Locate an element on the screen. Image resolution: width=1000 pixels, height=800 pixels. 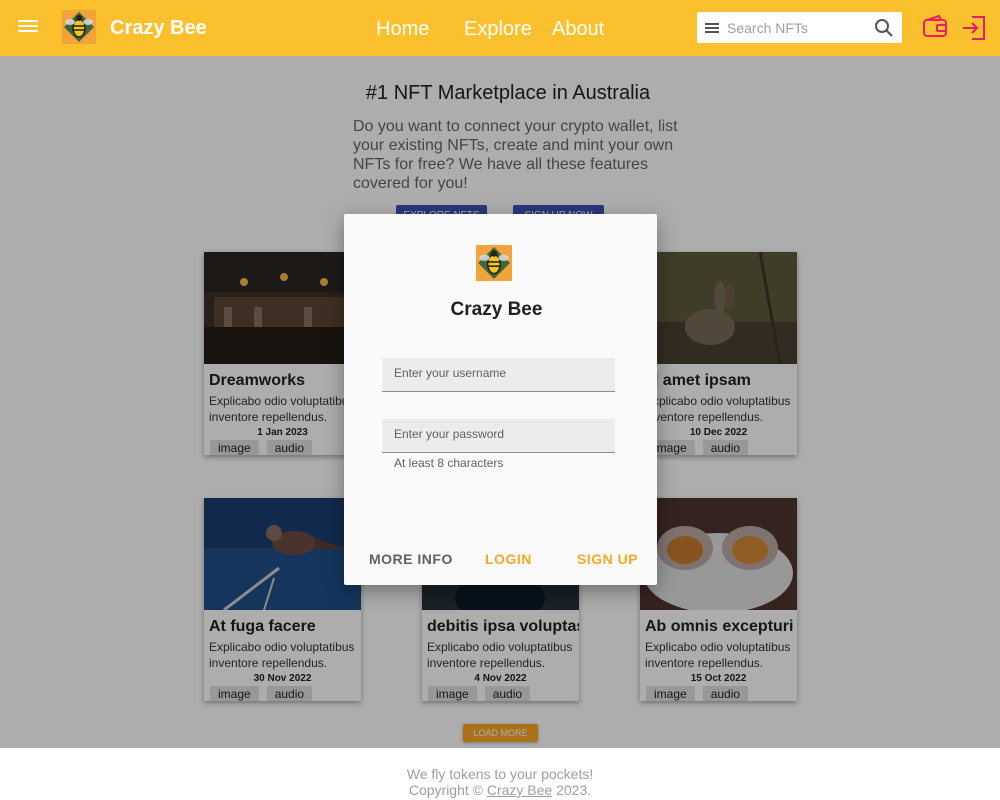
nav-explore: Explore is located at coordinates (498, 29).